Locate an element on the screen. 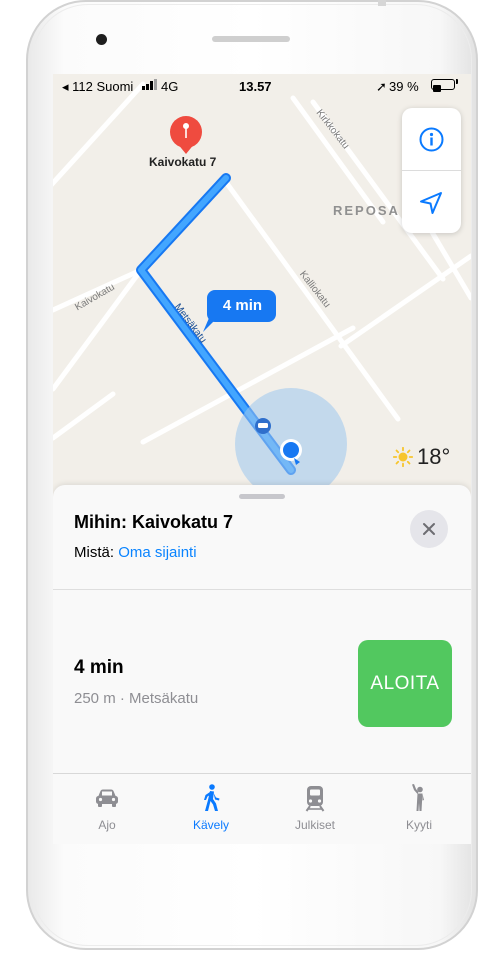 This screenshot has height=953, width=489. start-button: ALOITA is located at coordinates (405, 683).